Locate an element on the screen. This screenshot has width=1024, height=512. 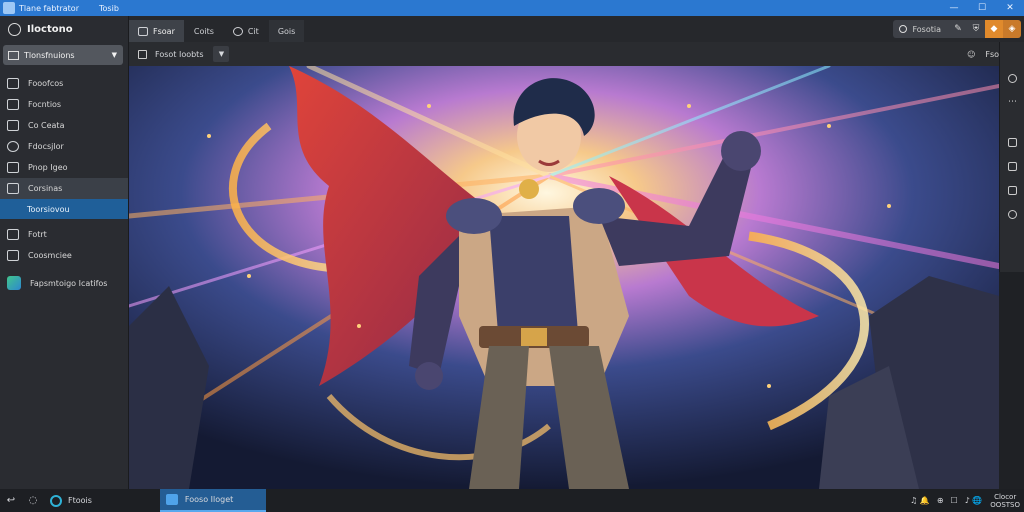
pen-icon: ✎ is located at coordinates (958, 29).